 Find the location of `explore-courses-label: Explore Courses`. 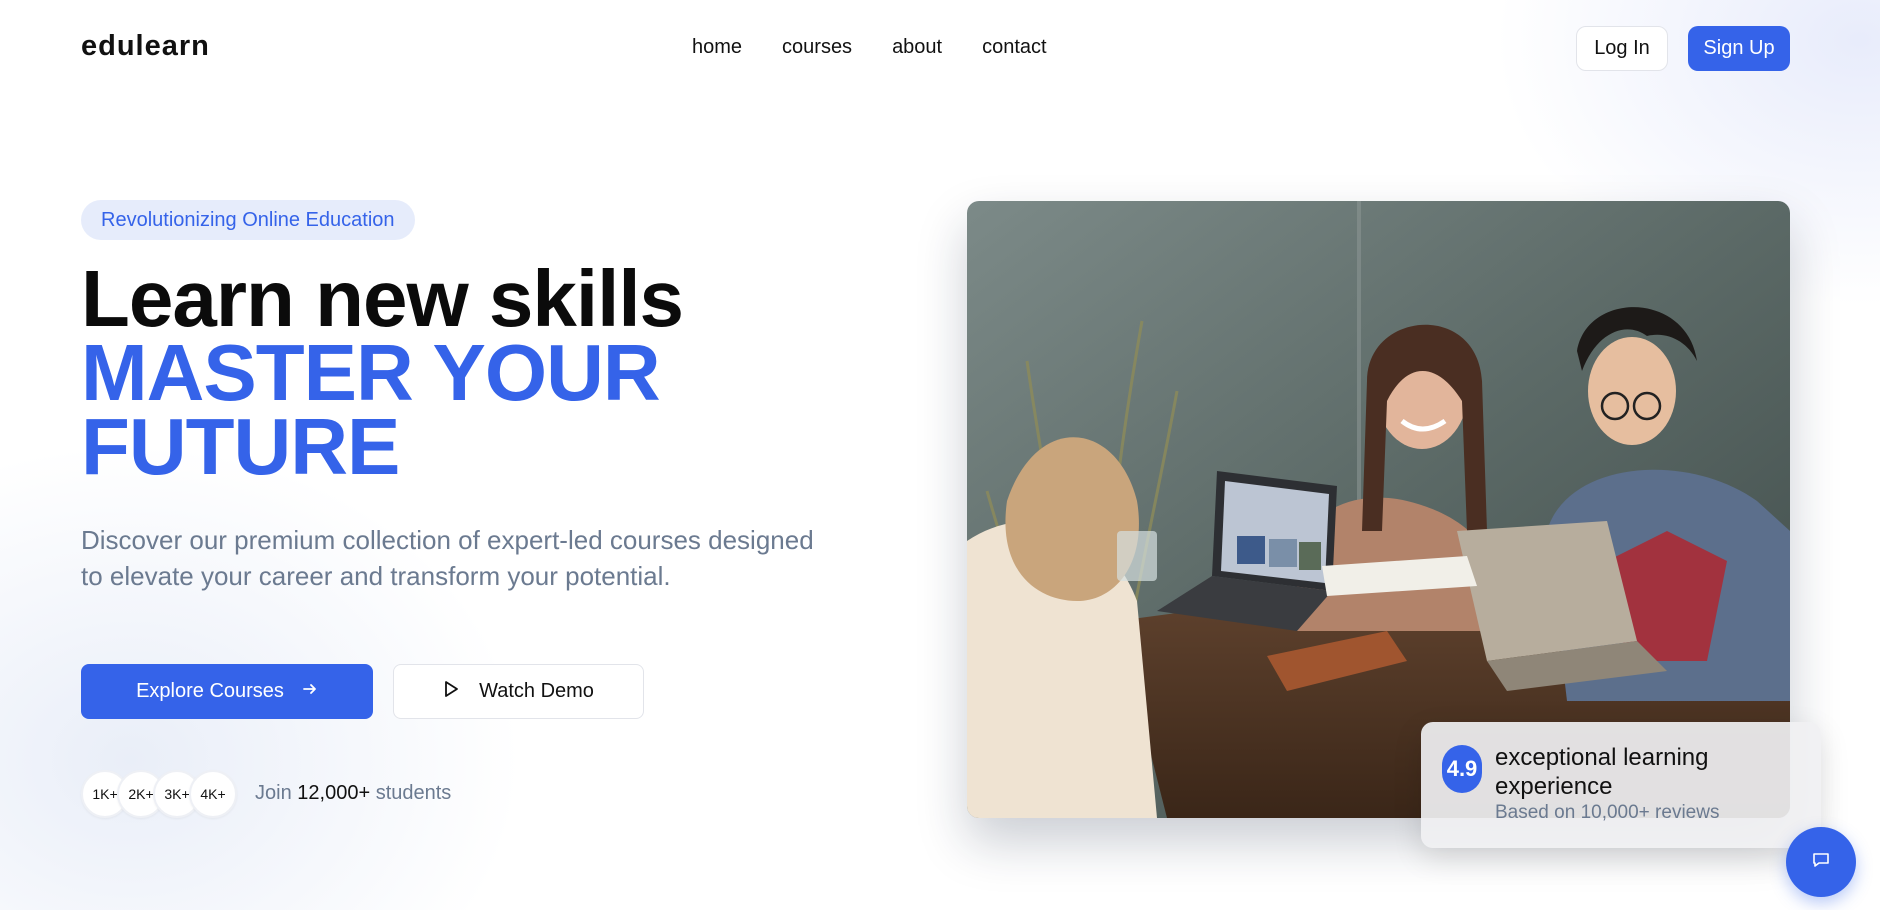

explore-courses-label: Explore Courses is located at coordinates (210, 691).